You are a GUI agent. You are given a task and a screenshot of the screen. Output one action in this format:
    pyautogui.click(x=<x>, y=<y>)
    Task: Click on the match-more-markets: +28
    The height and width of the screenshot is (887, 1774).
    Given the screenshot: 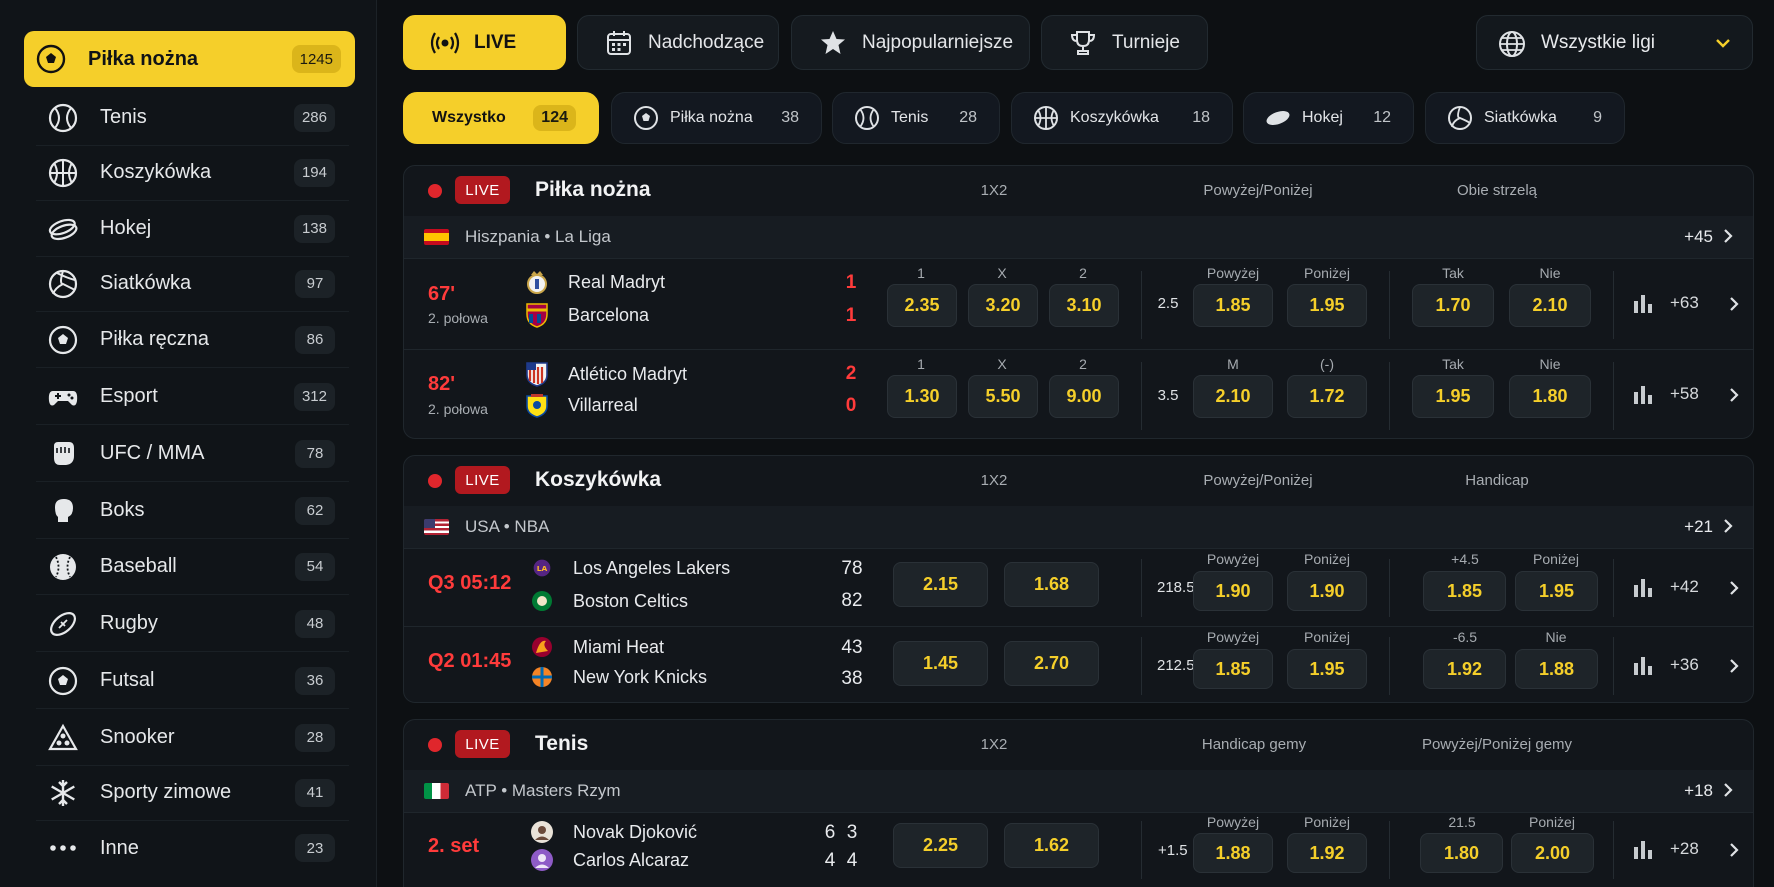 What is the action you would take?
    pyautogui.click(x=1684, y=849)
    